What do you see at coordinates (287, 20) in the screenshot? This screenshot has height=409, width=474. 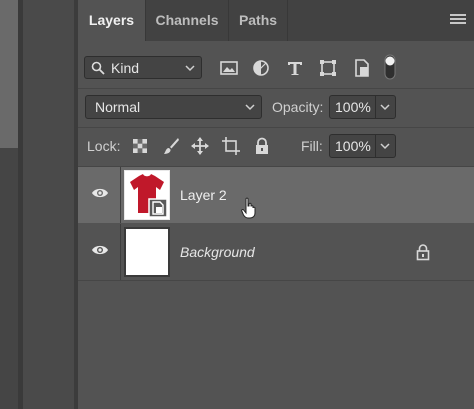 I see `tab-separator` at bounding box center [287, 20].